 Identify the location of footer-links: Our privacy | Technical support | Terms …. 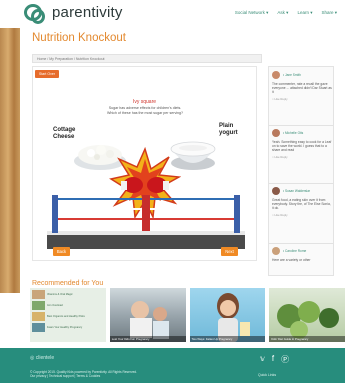
(83, 376).